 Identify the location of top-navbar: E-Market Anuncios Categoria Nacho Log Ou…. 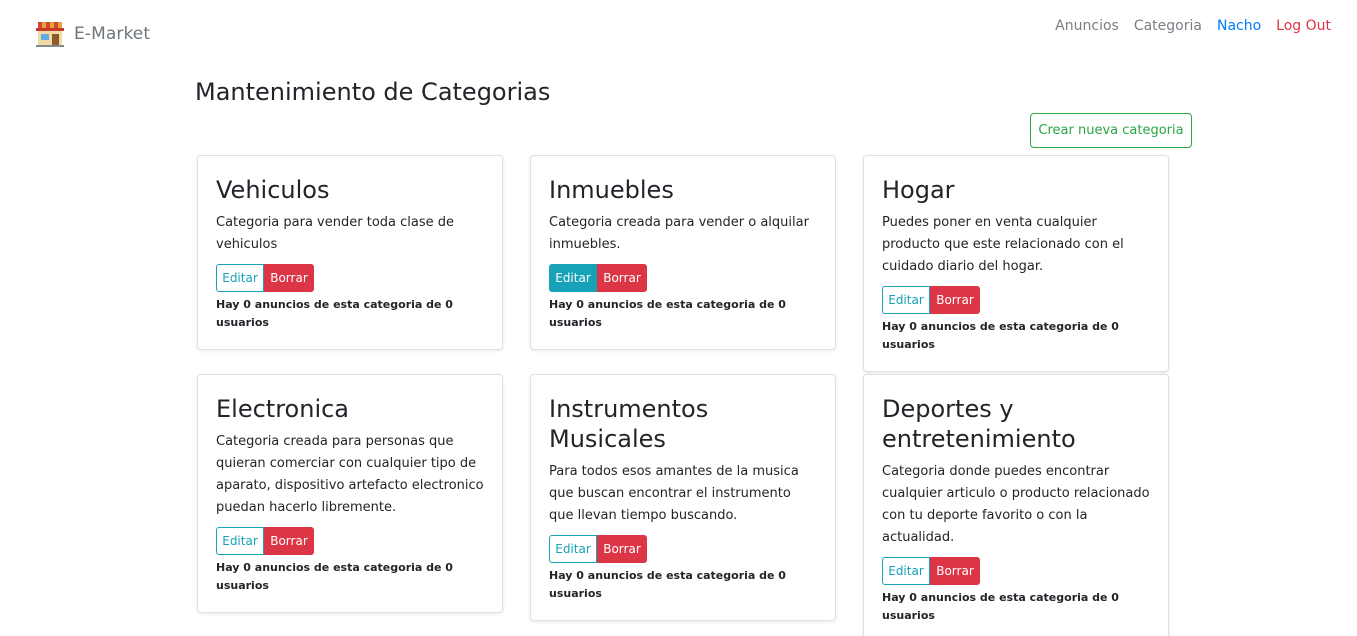
(678, 33).